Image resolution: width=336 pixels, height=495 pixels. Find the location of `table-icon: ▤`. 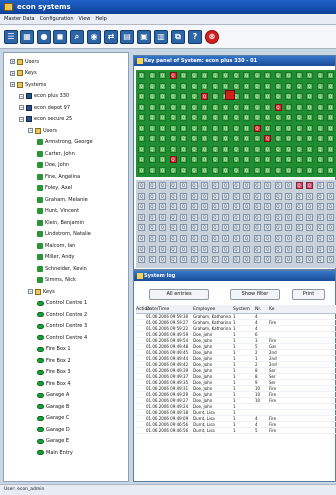

table-icon: ▤ is located at coordinates (127, 37).